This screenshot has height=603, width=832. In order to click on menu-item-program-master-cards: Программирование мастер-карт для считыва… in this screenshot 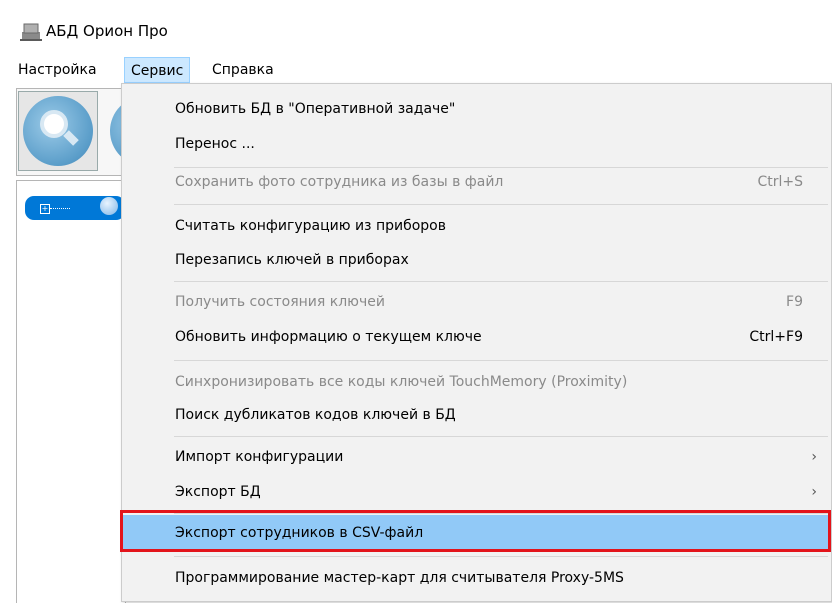, I will do `click(477, 578)`.